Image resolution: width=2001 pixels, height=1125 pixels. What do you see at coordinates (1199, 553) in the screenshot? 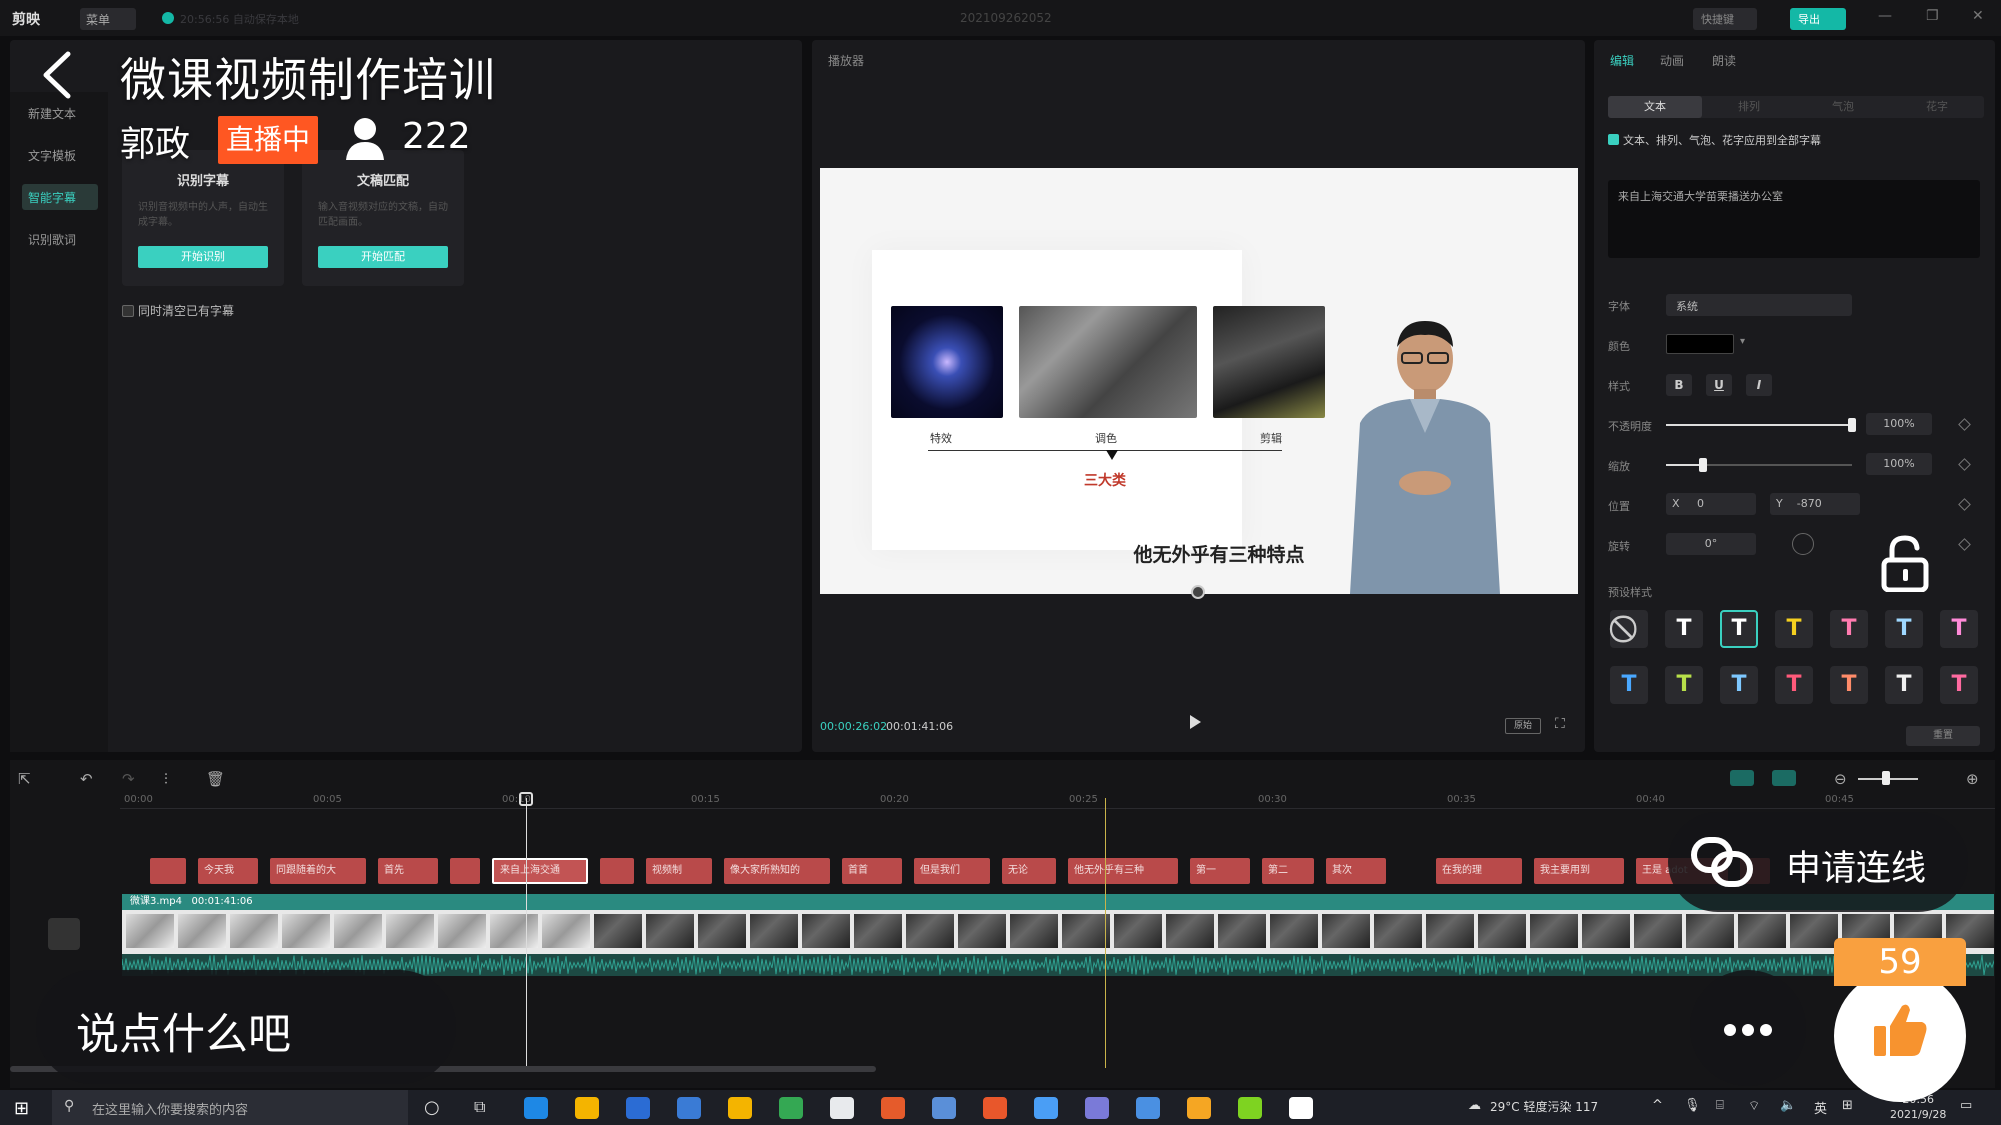
I see `video-subtitle: 他无外乎有三种特点` at bounding box center [1199, 553].